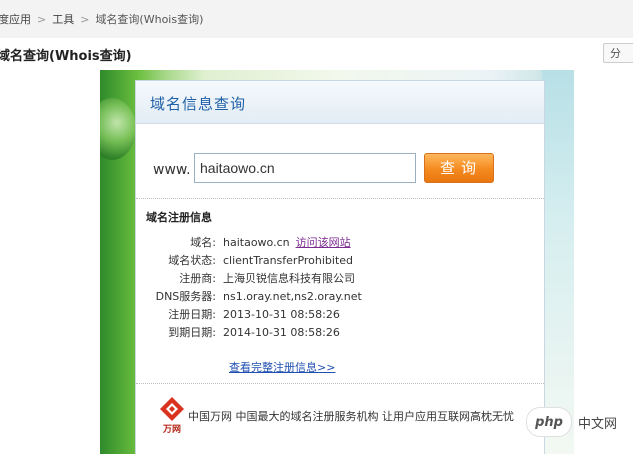 Image resolution: width=633 pixels, height=454 pixels. I want to click on wanwang-logo-icon: 万网, so click(172, 415).